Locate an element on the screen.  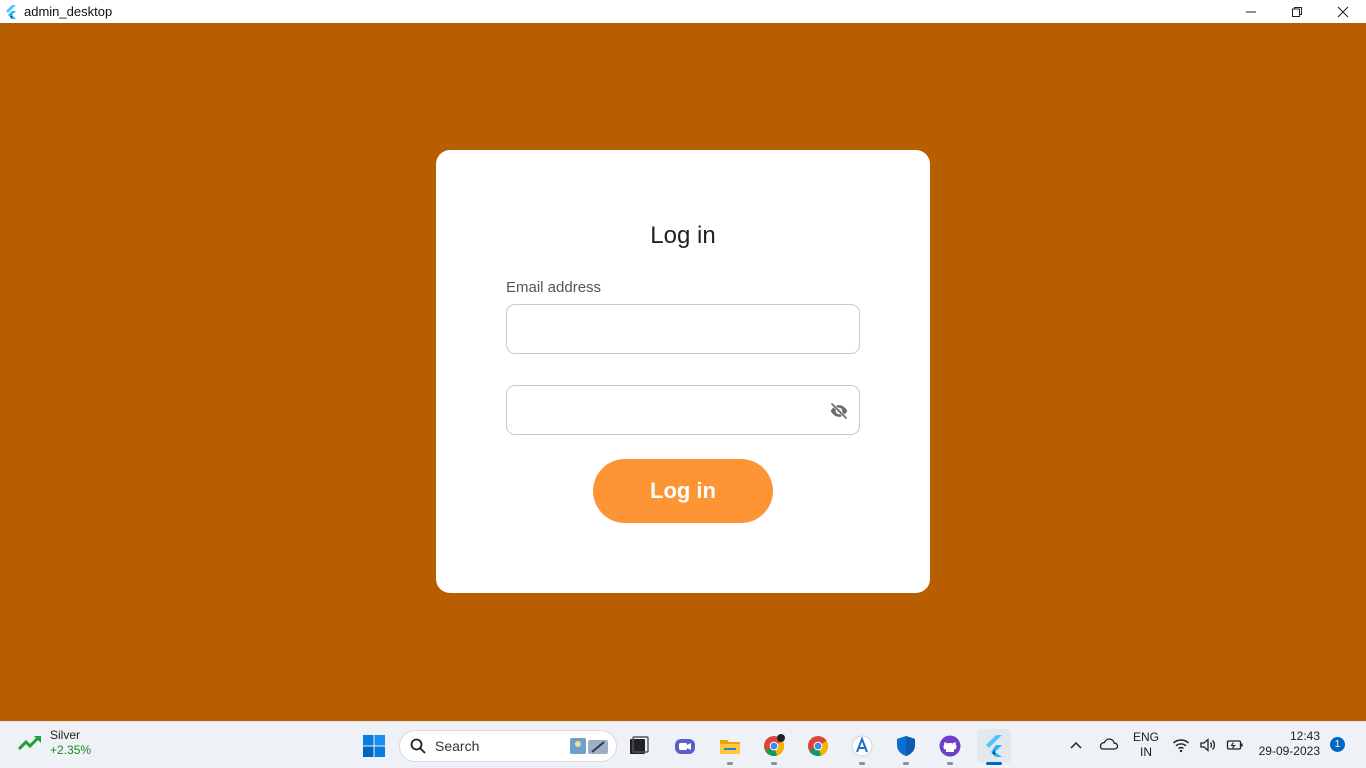
battery-charging-icon is located at coordinates (1234, 745).